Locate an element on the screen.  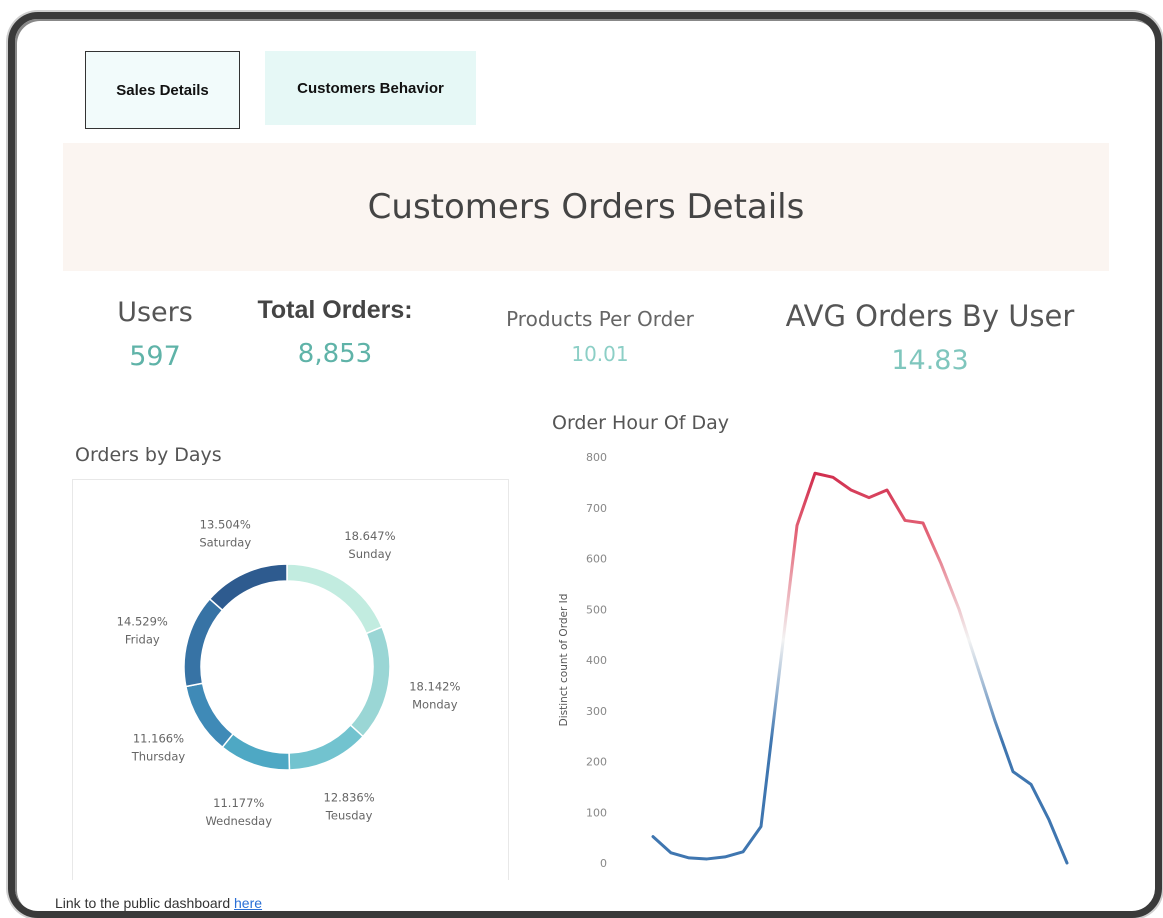
y-tick-label: 0 is located at coordinates (603, 863).